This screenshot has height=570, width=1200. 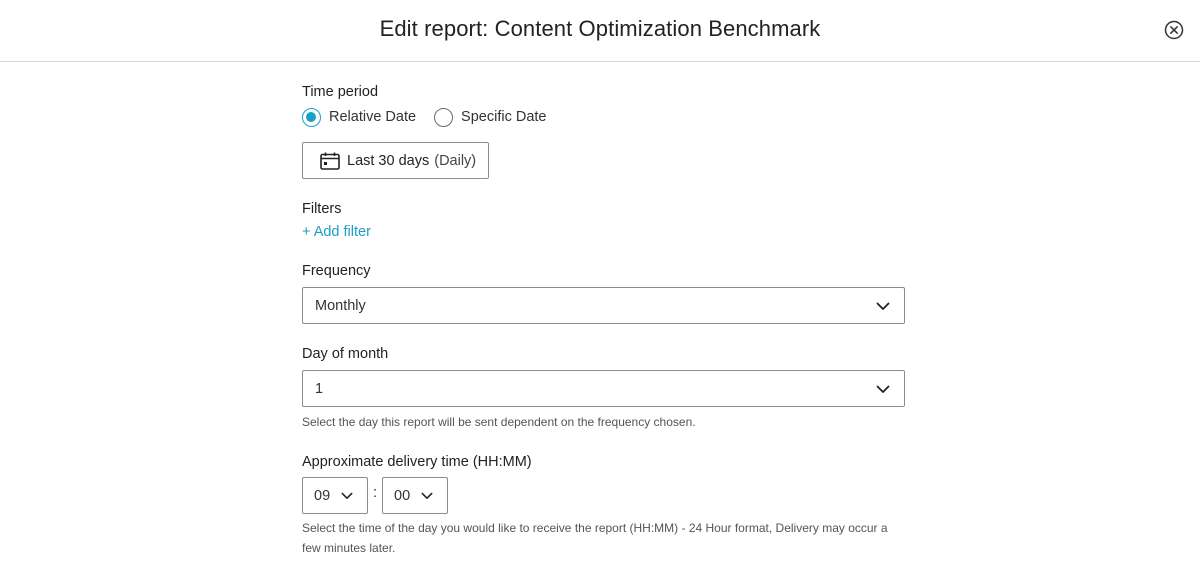 I want to click on filters-label: Filters, so click(x=322, y=209).